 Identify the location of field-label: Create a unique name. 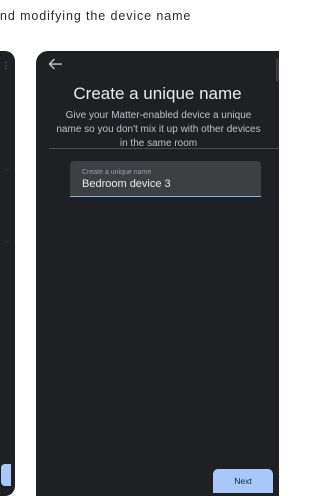
(117, 172).